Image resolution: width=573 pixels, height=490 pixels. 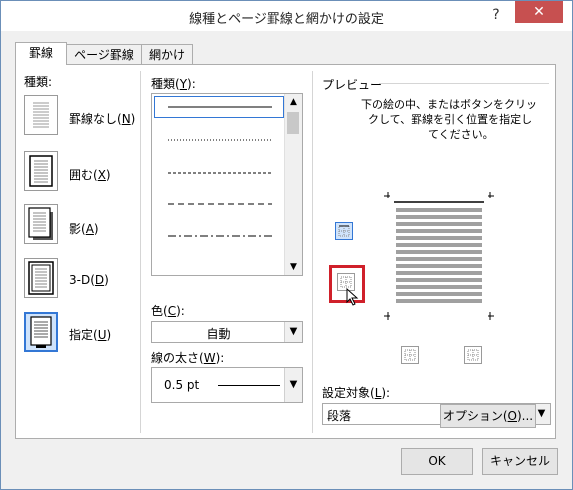 I want to click on width-sample-line, so click(x=249, y=385).